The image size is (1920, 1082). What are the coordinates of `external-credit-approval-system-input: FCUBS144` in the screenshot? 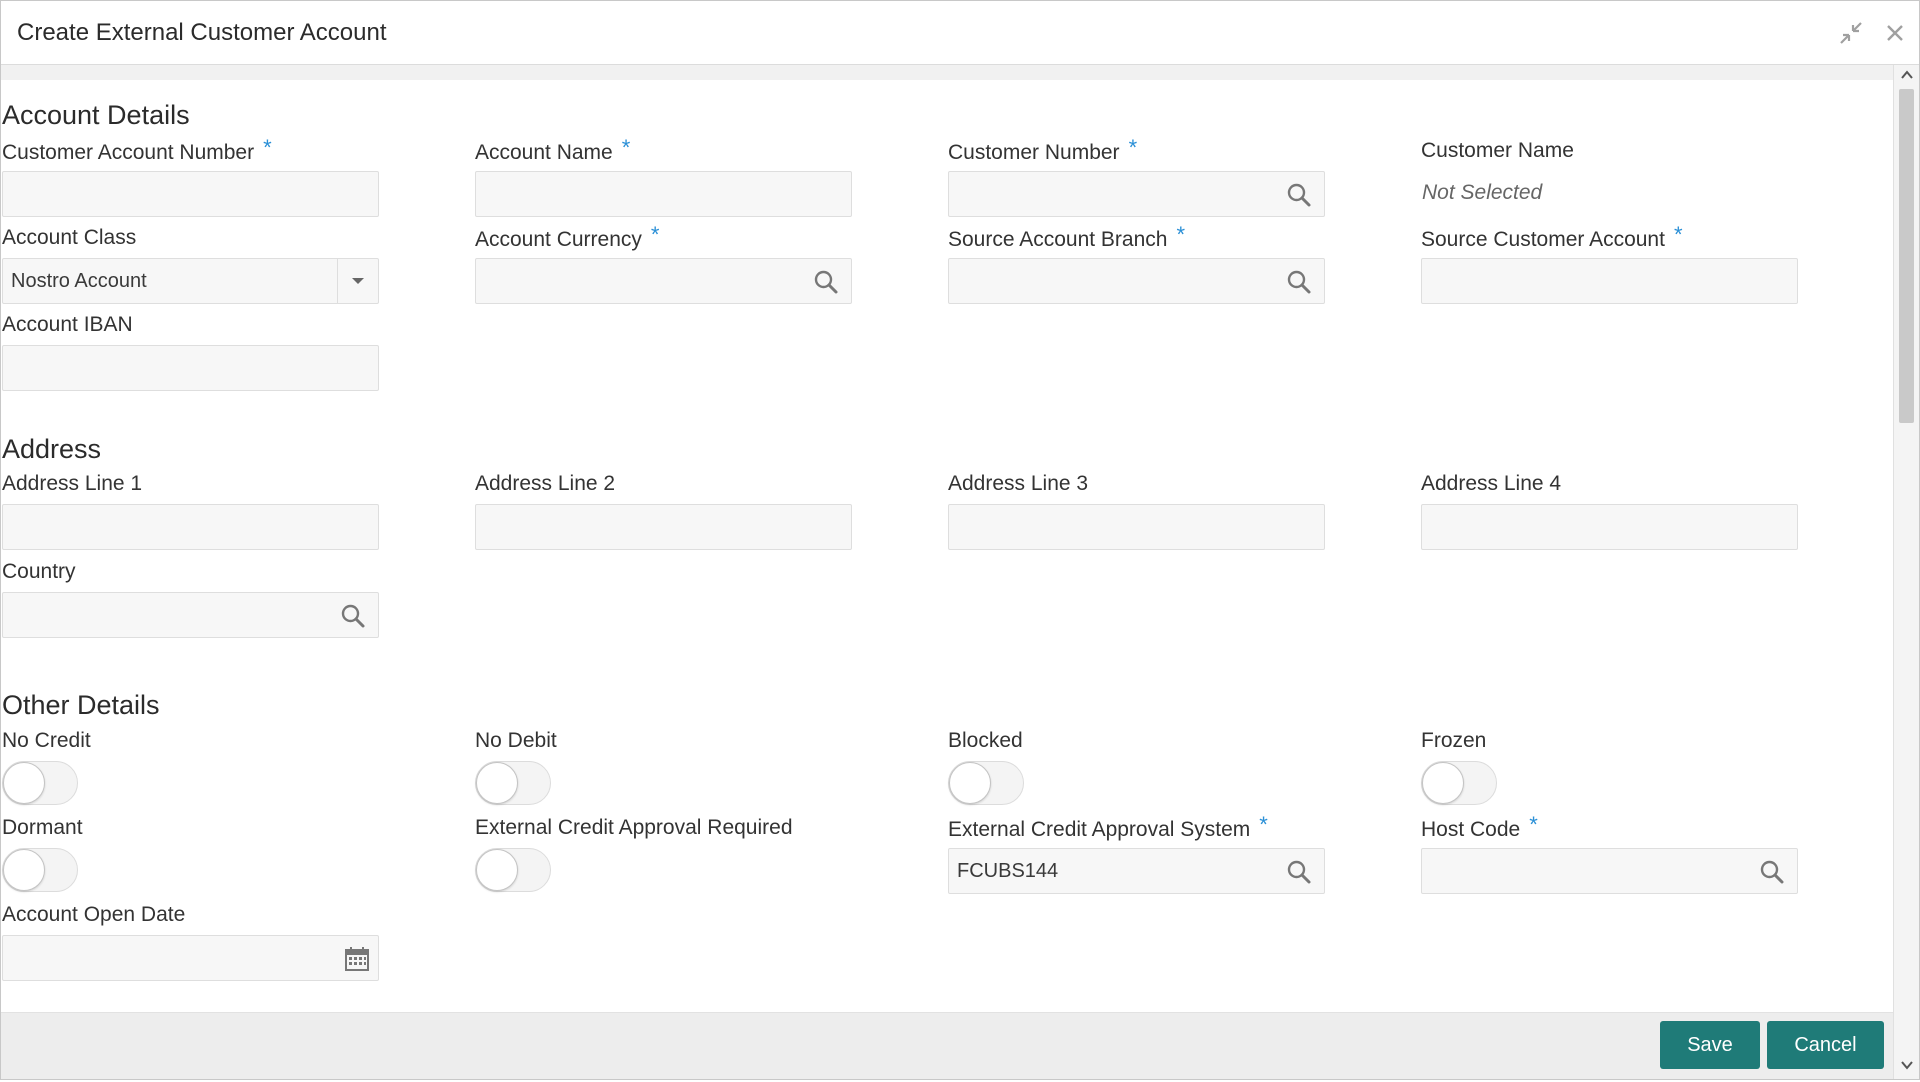 It's located at (1136, 871).